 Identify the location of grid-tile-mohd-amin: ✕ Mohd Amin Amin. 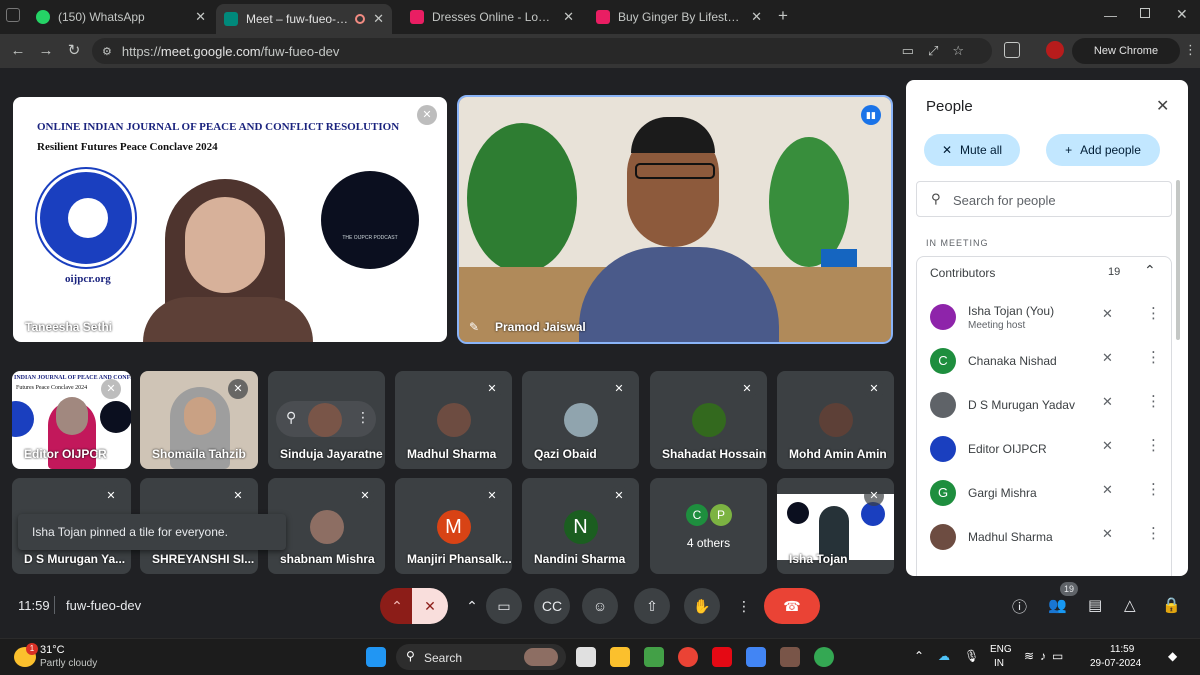
(835, 420).